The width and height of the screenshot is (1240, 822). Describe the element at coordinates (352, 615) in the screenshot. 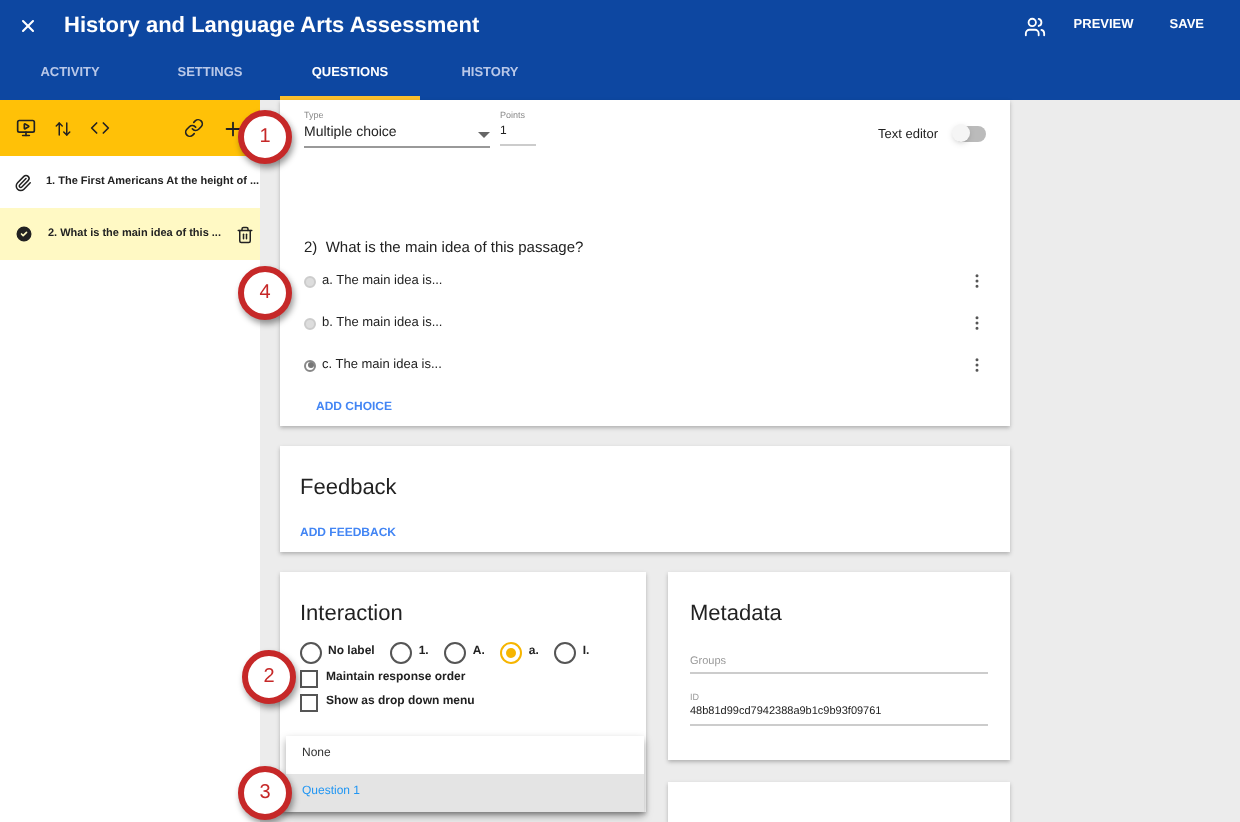

I see `interaction-title: Interaction` at that location.